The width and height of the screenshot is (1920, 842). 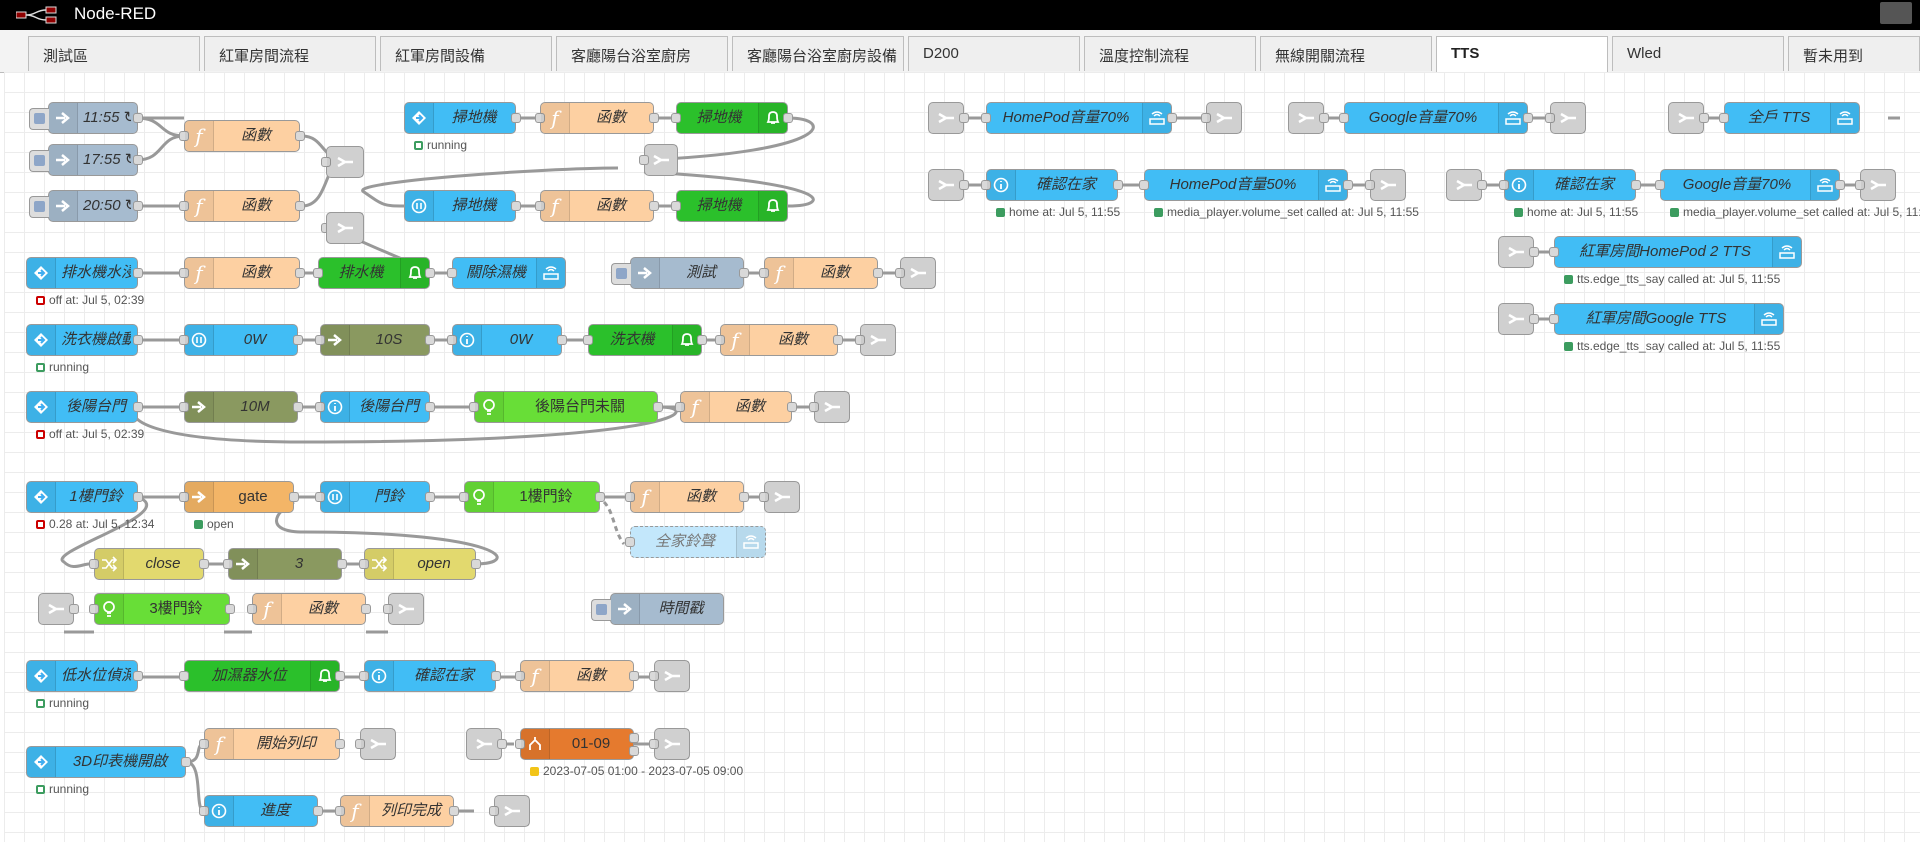 I want to click on tab-test-area: 測試區, so click(x=114, y=53).